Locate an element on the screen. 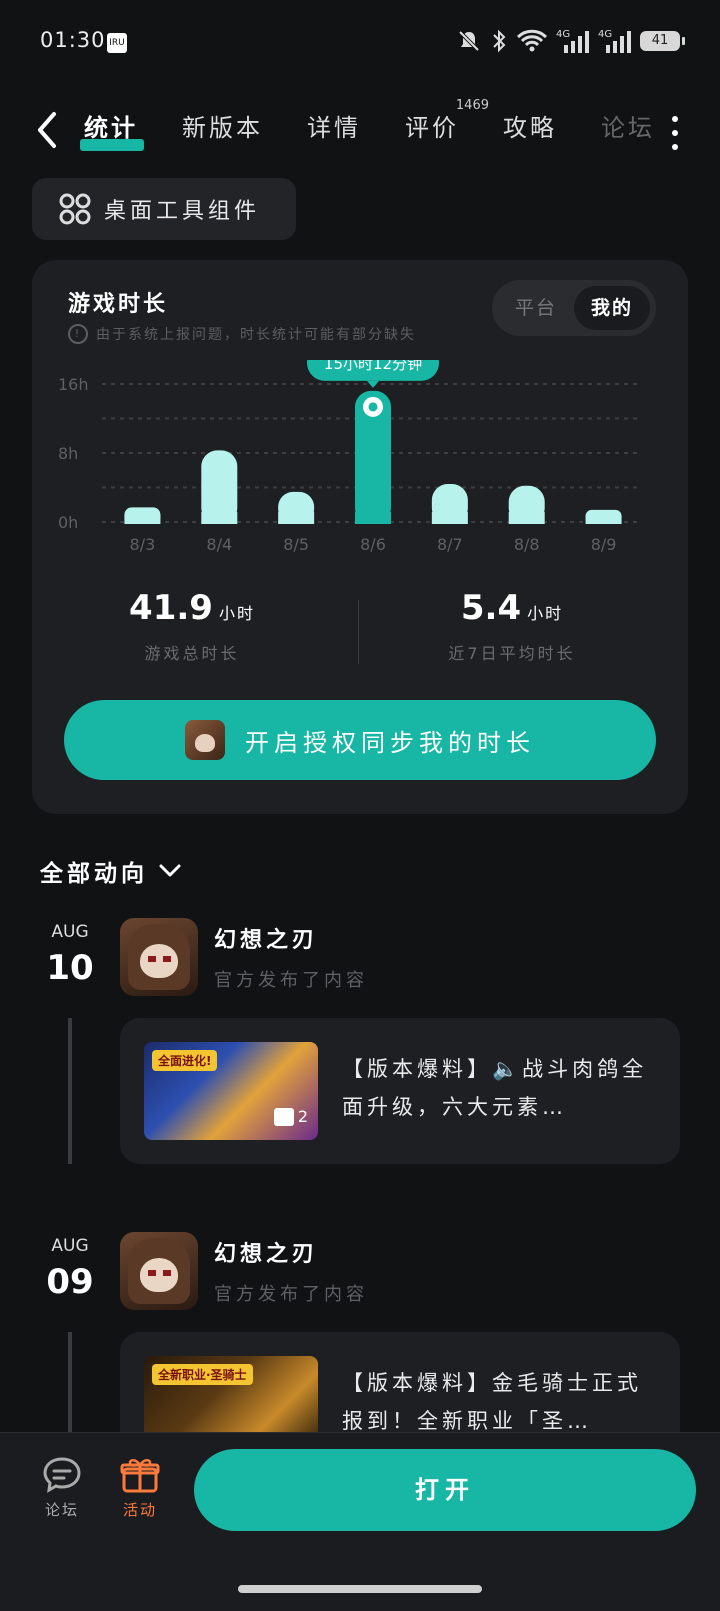 The width and height of the screenshot is (720, 1611). tab-guides: 攻略 is located at coordinates (530, 125).